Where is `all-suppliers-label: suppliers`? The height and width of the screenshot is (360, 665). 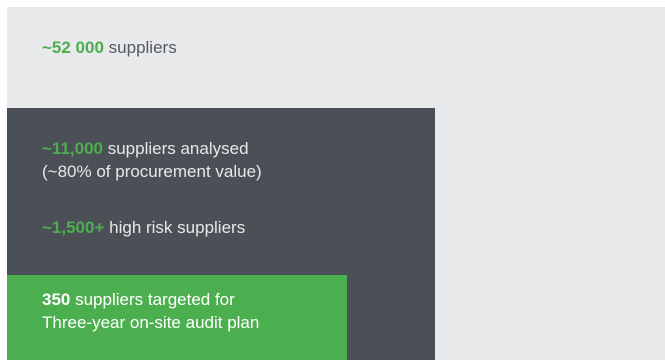
all-suppliers-label: suppliers is located at coordinates (140, 47).